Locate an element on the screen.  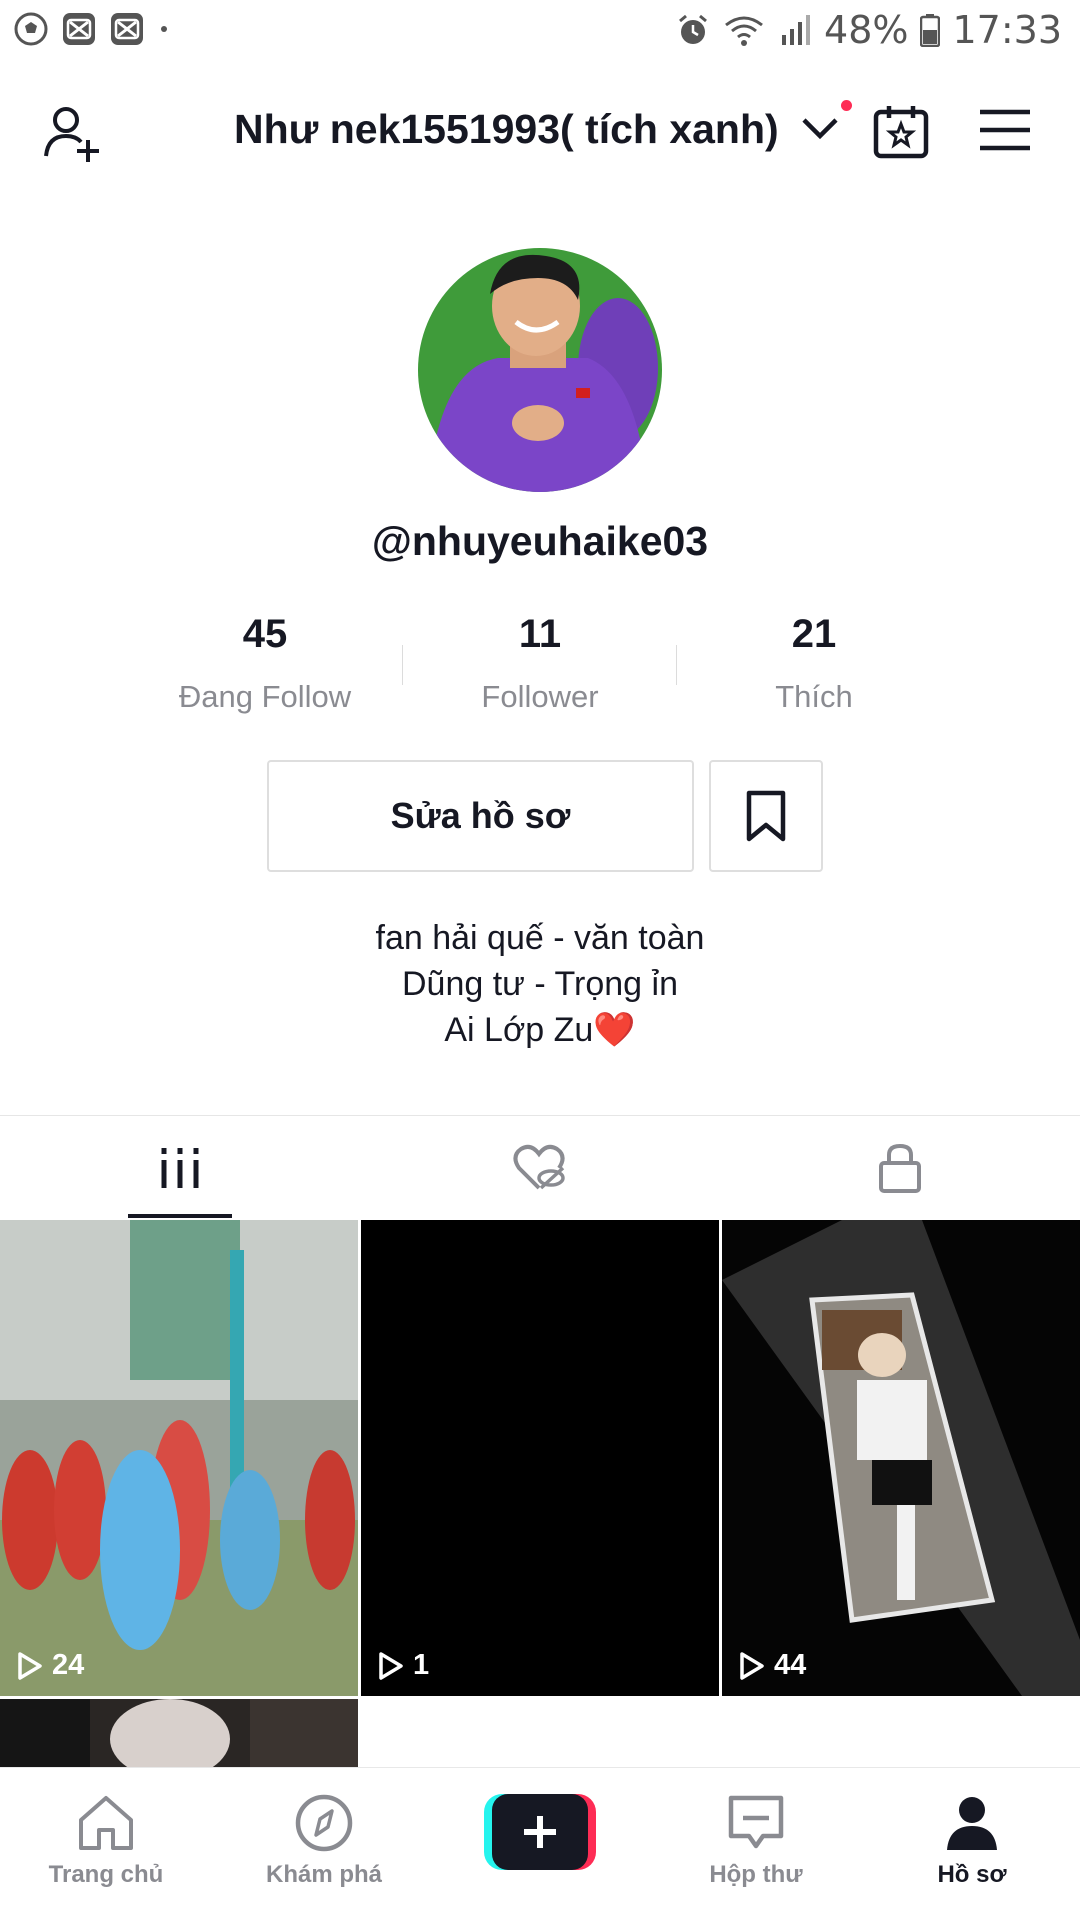
nav-inbox: Hộp thư is located at coordinates (756, 1841).